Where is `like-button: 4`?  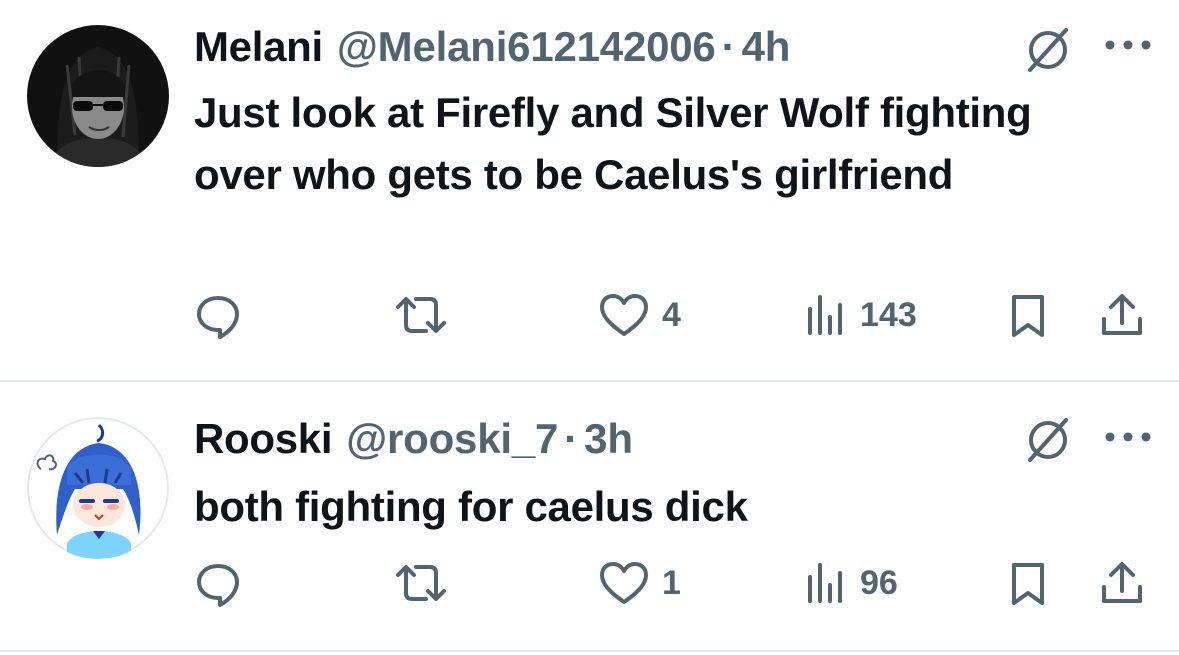 like-button: 4 is located at coordinates (639, 315).